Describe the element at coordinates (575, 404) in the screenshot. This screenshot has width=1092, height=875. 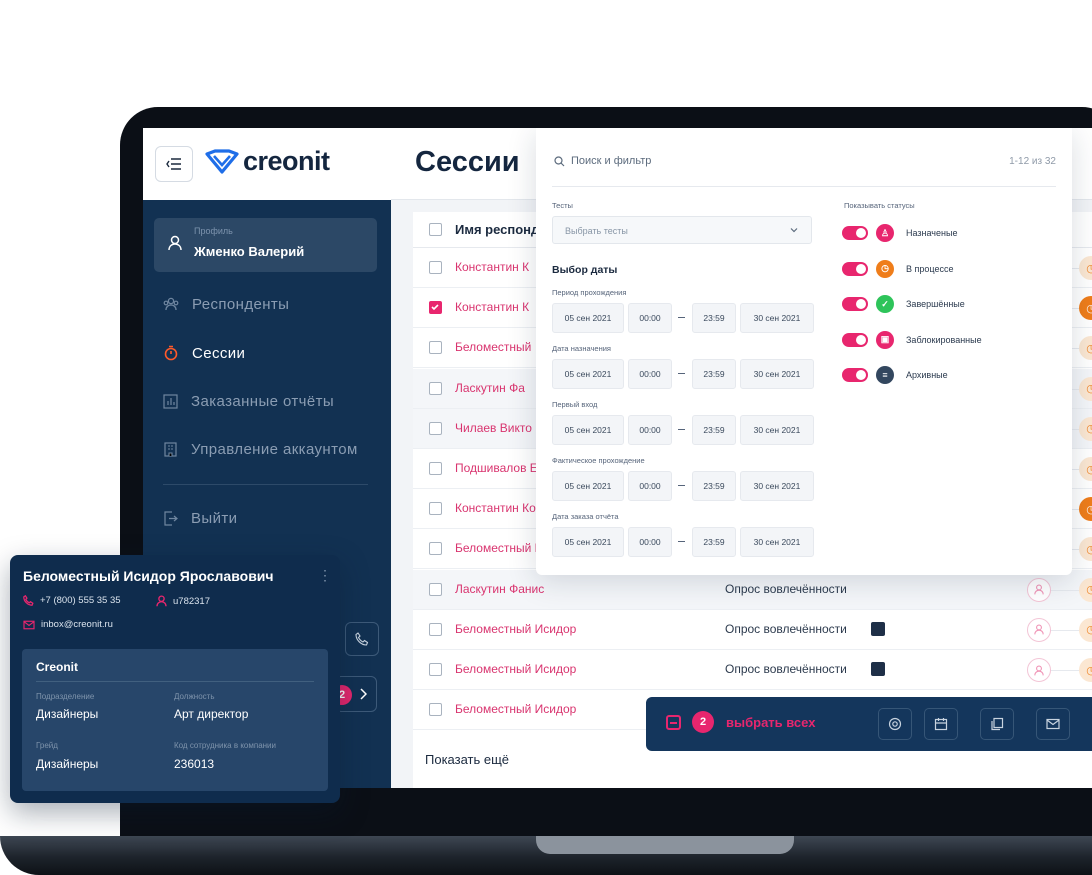
I see `date-filter-label: Первый вход` at that location.